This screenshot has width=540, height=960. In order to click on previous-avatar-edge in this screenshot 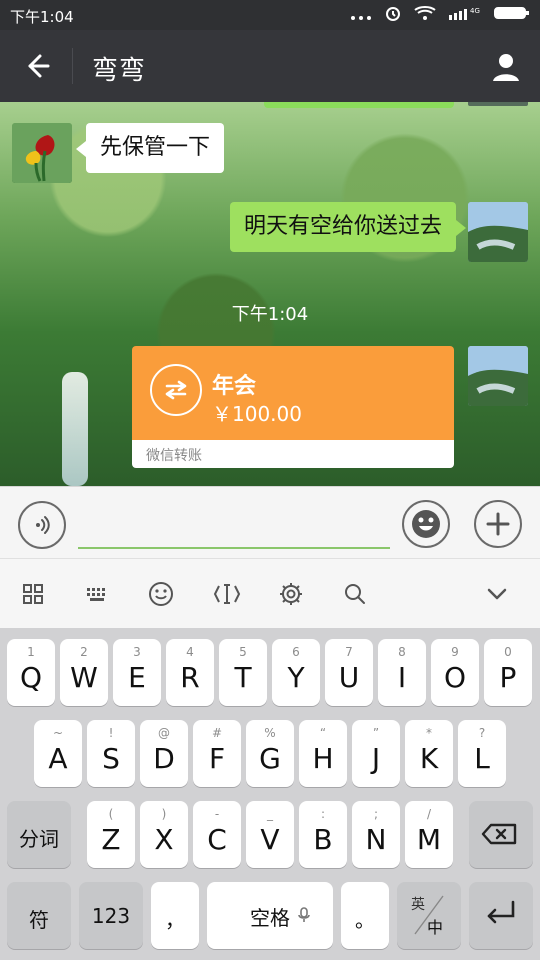, I will do `click(498, 104)`.